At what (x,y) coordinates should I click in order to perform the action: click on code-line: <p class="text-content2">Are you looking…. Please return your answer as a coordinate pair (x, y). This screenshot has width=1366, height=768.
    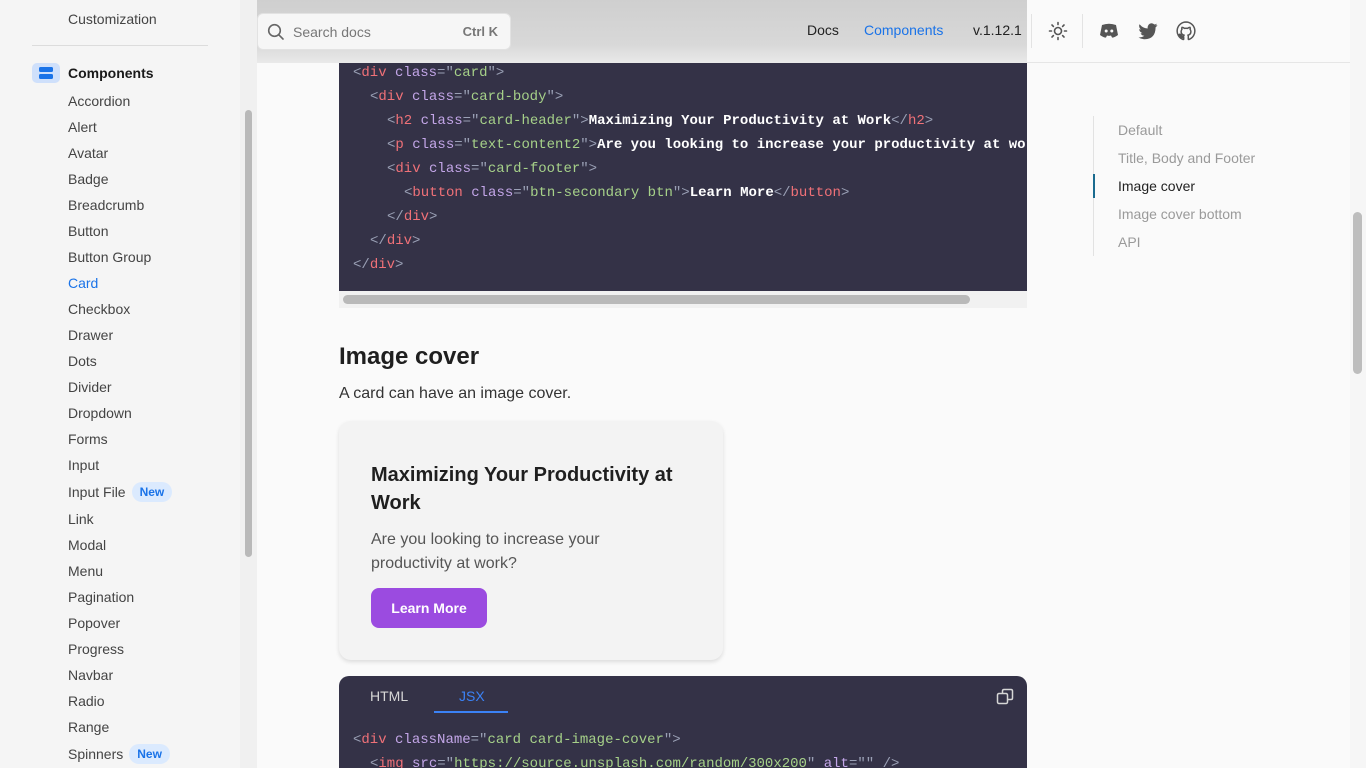
    Looking at the image, I should click on (707, 145).